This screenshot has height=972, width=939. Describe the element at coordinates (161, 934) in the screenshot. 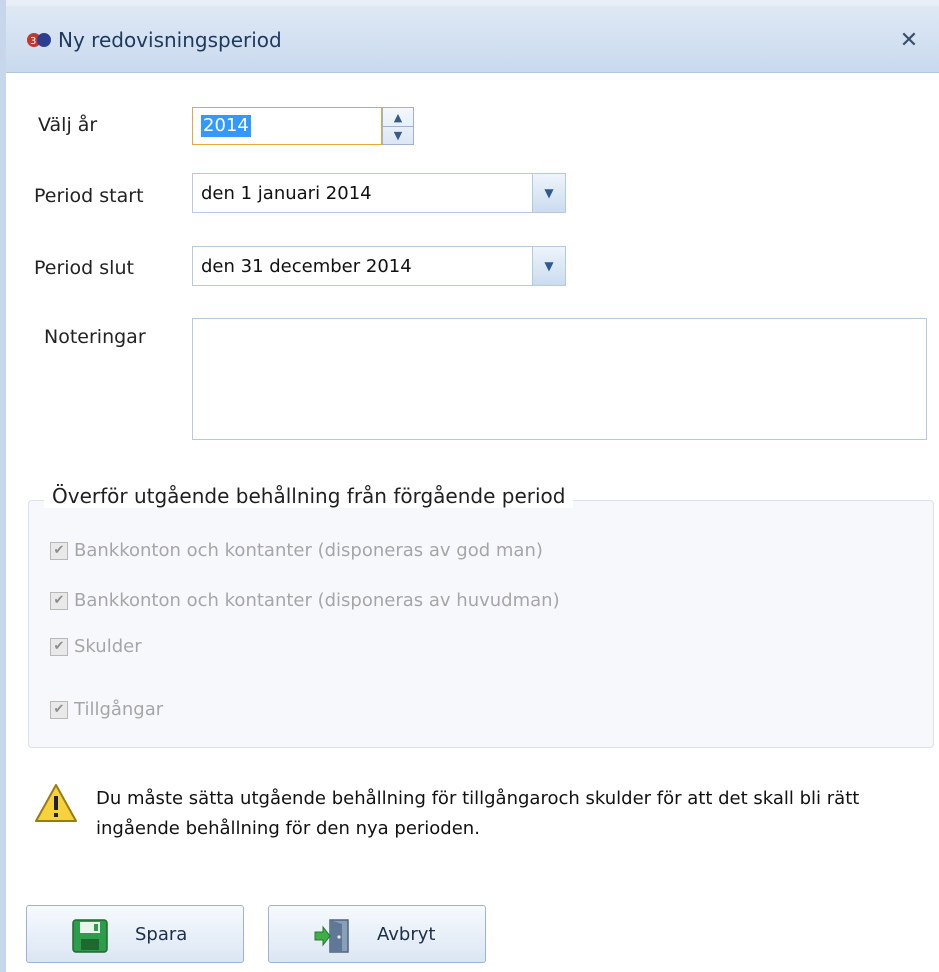

I see `save-button-label: Spara` at that location.